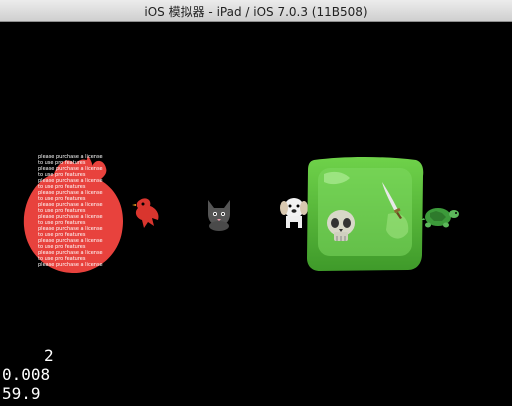  Describe the element at coordinates (440, 217) in the screenshot. I see `turtle-icon` at that location.